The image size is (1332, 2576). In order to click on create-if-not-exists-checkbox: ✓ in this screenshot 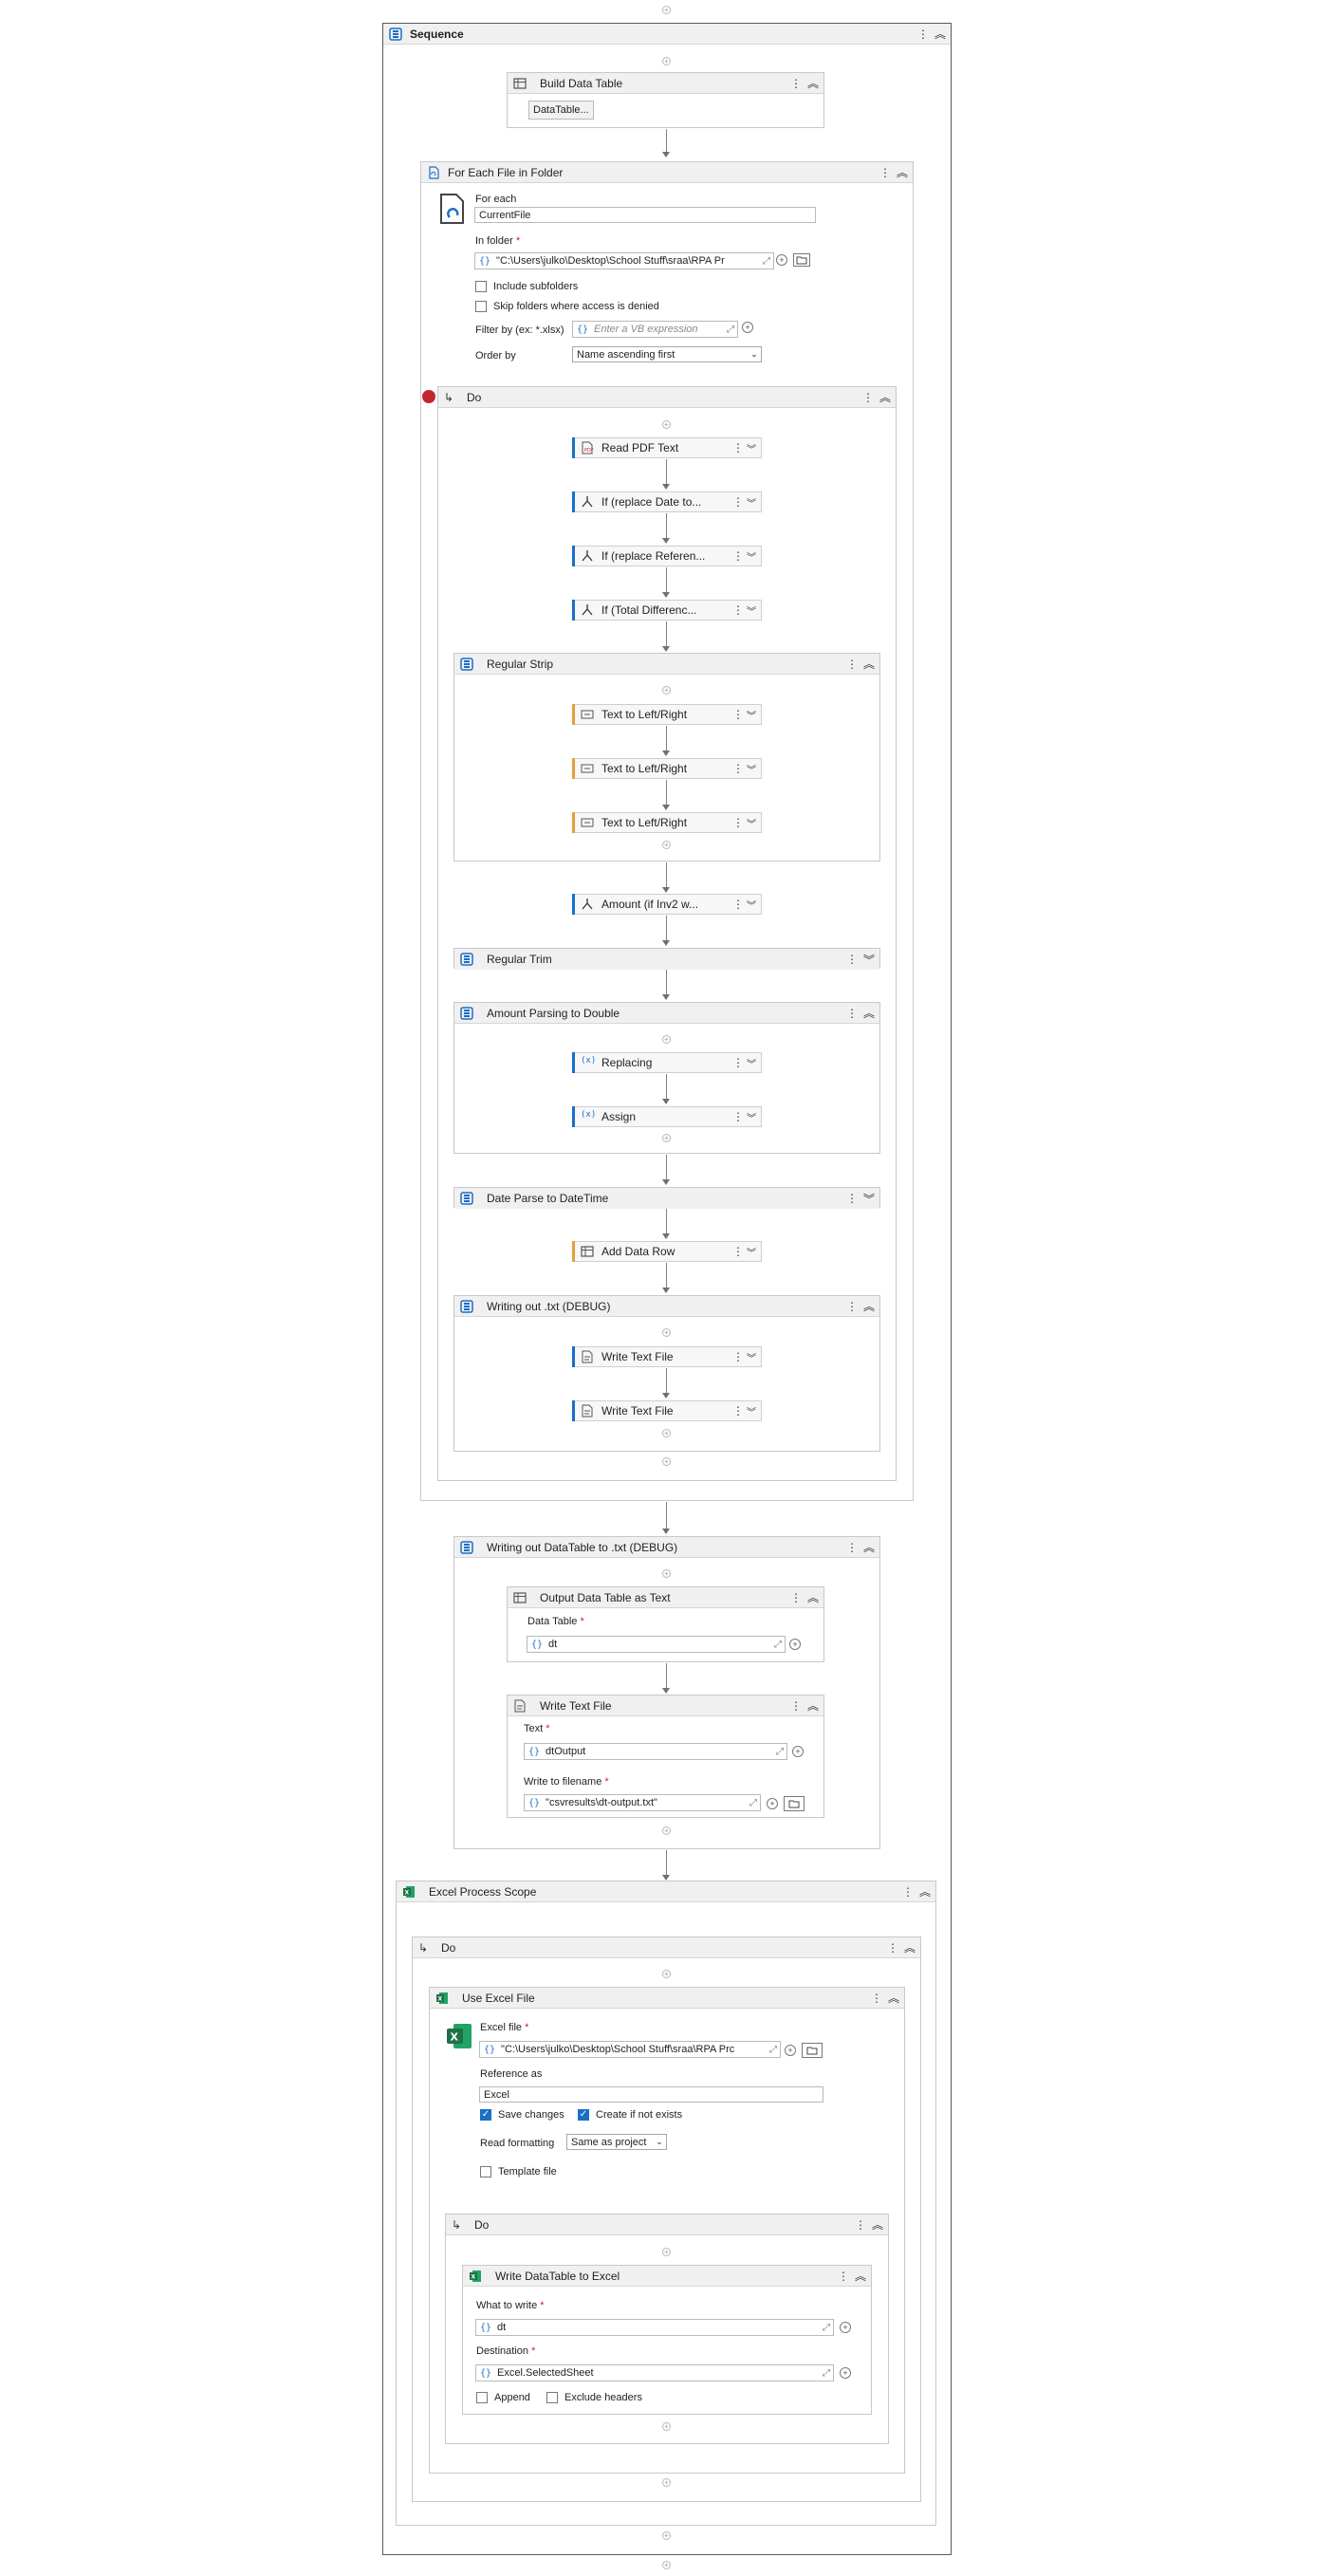, I will do `click(583, 2115)`.